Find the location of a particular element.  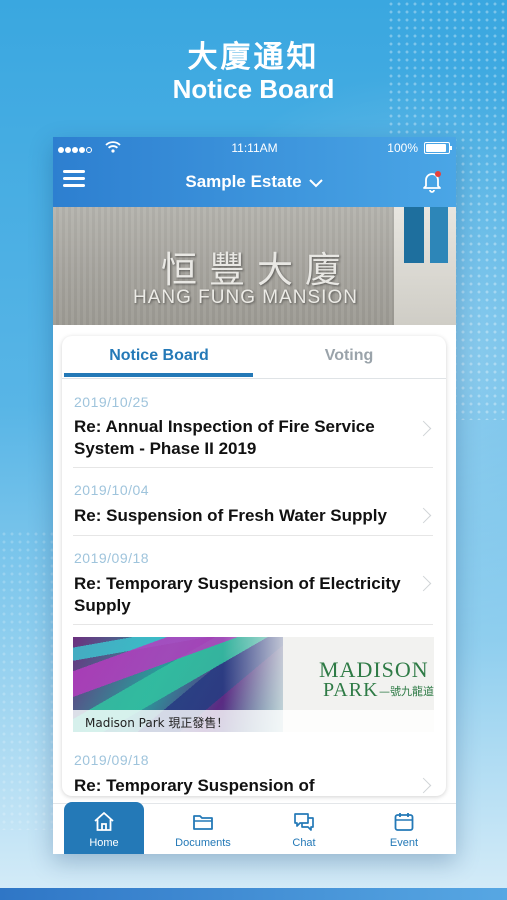

promo-title-english: Notice Board is located at coordinates (253, 89).